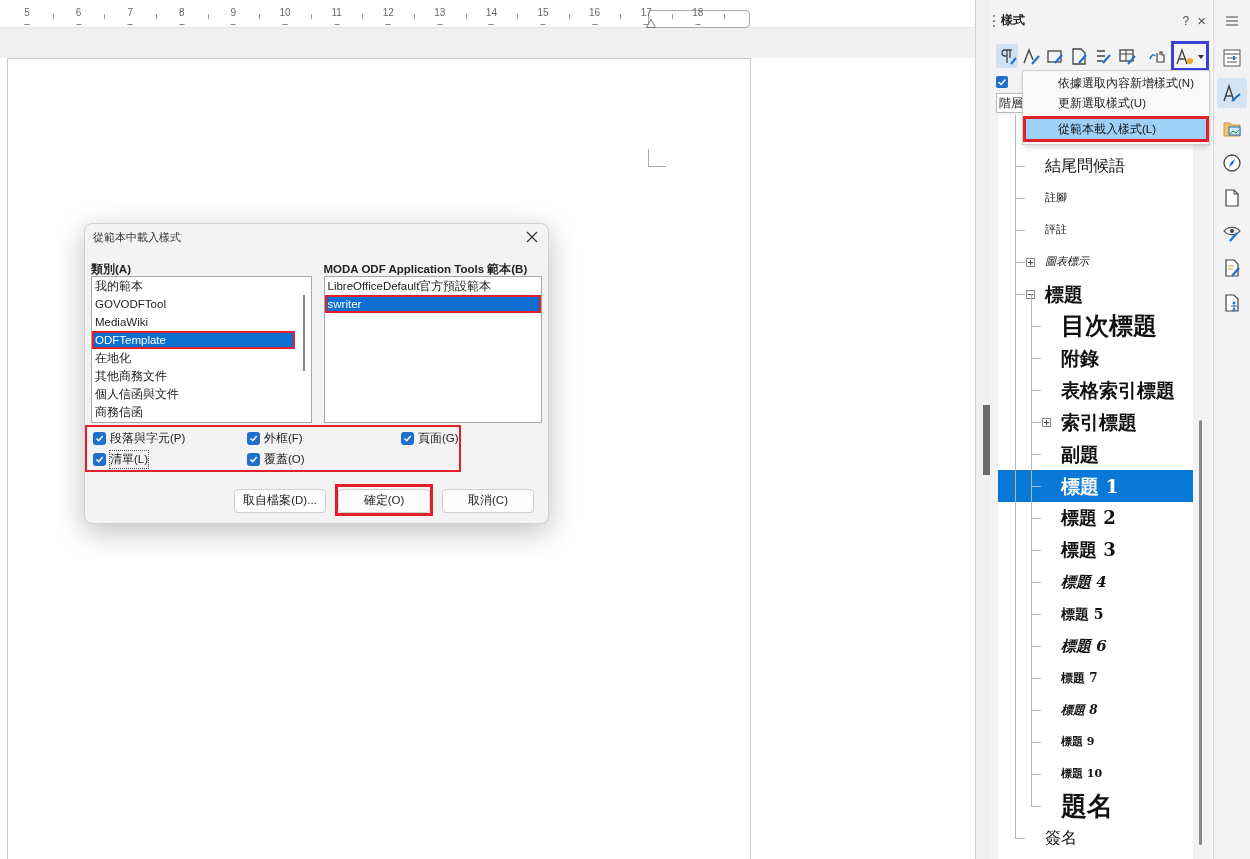 This screenshot has height=859, width=1250. I want to click on style-item: 標題, so click(1064, 294).